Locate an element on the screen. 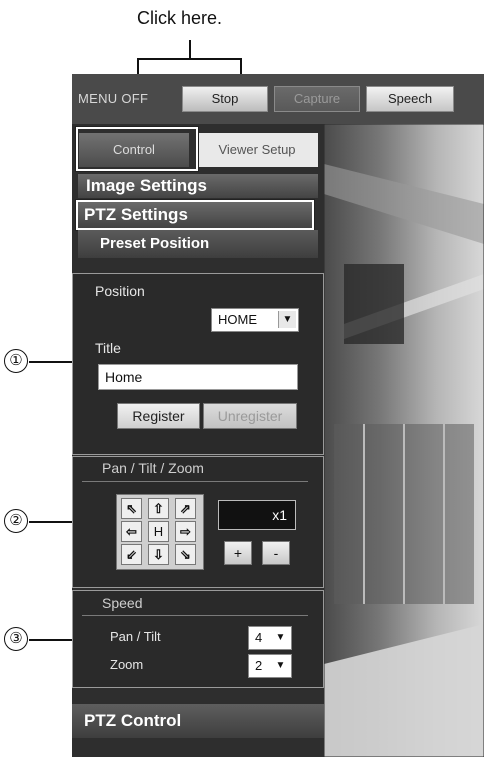 The width and height of the screenshot is (484, 757). speech-button: Speech is located at coordinates (410, 99).